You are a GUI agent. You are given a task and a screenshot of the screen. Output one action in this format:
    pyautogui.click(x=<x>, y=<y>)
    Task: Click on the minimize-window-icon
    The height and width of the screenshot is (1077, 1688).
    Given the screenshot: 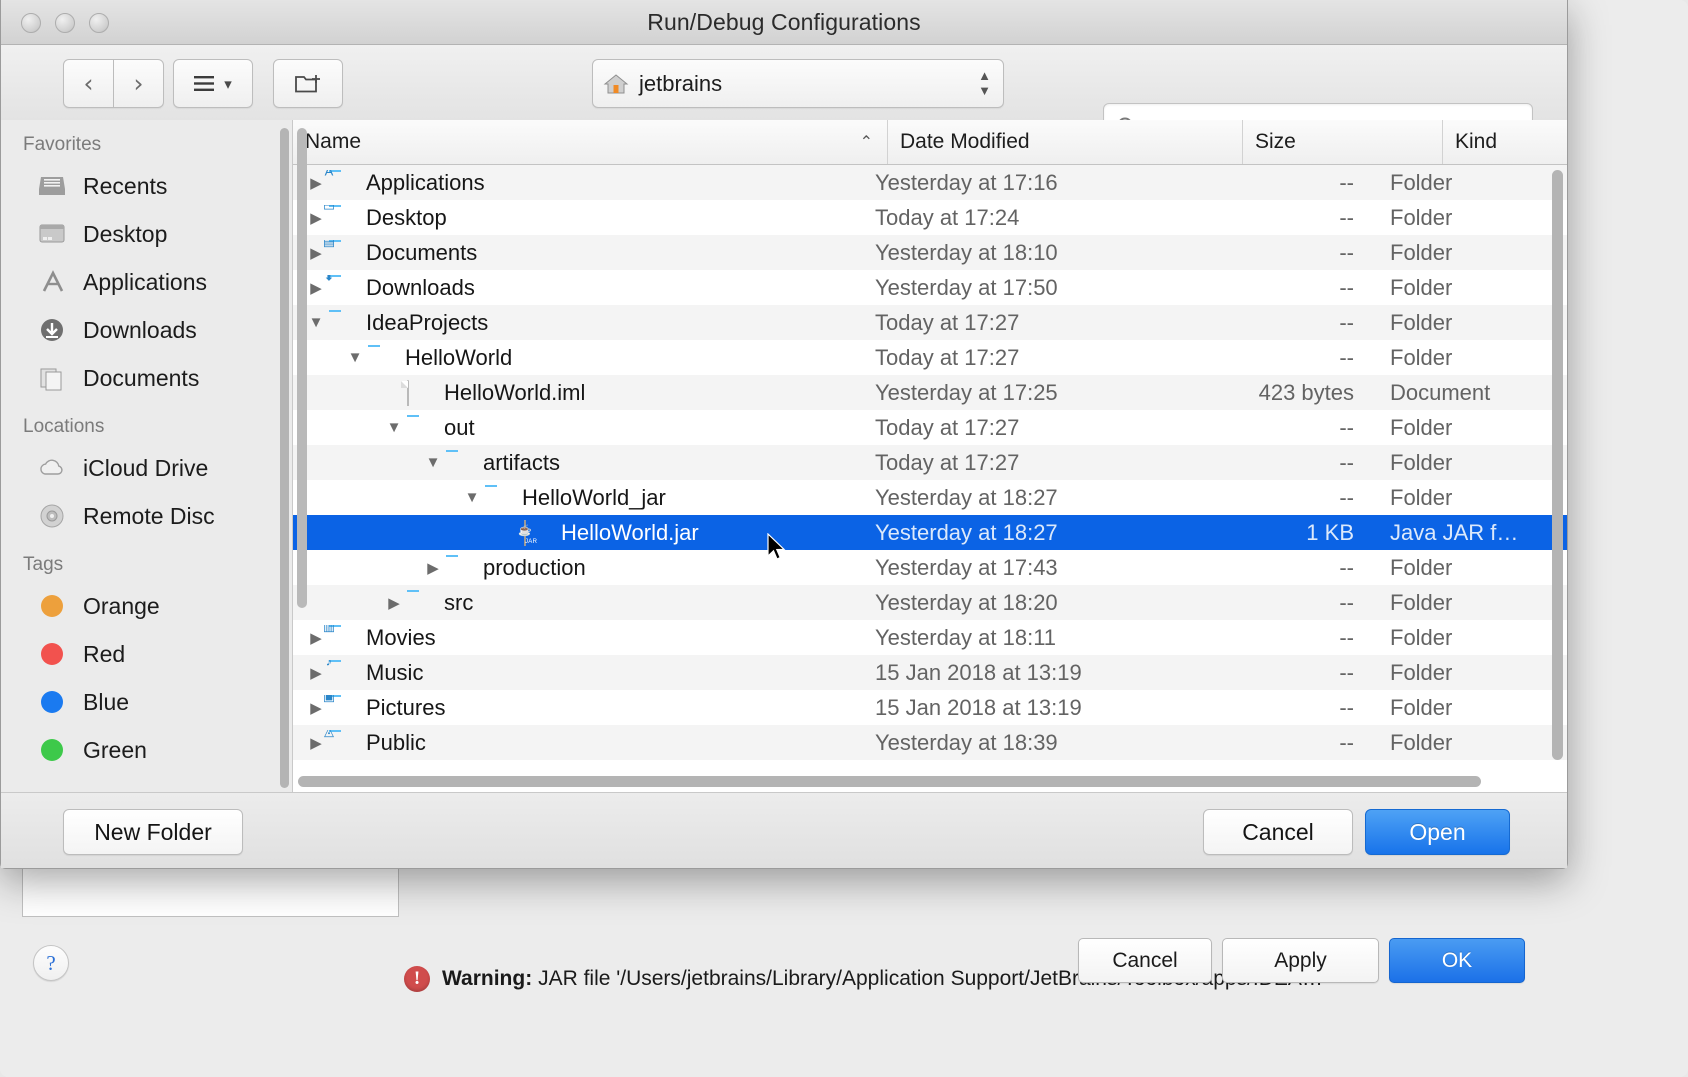 What is the action you would take?
    pyautogui.click(x=65, y=23)
    